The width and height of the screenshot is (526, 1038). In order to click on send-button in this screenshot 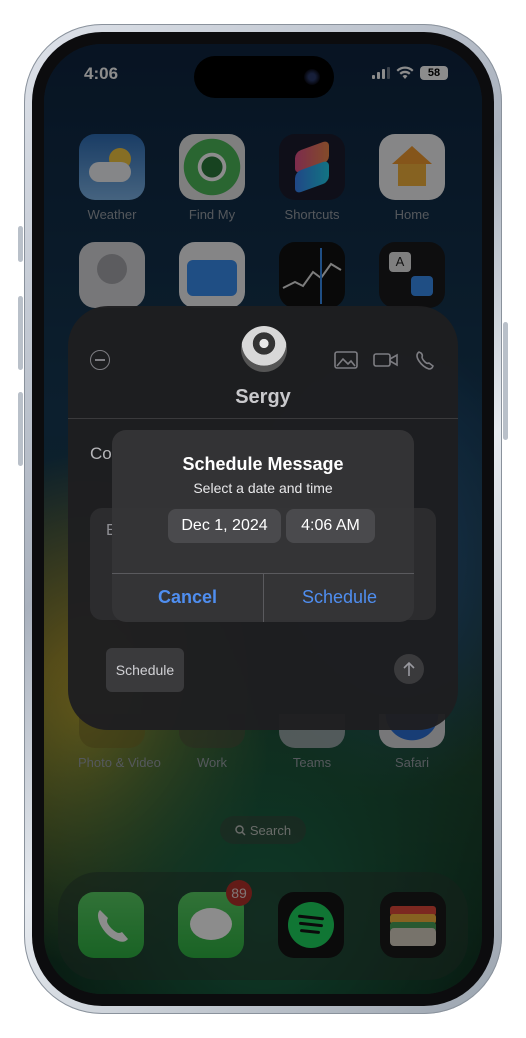, I will do `click(409, 669)`.